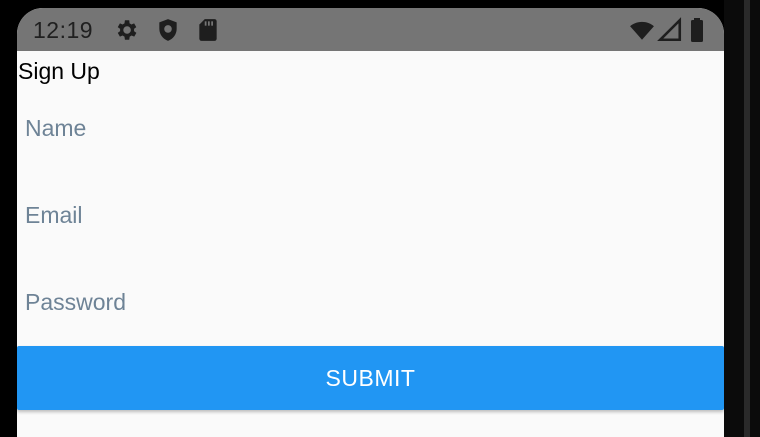 The height and width of the screenshot is (437, 760). What do you see at coordinates (697, 30) in the screenshot?
I see `battery-icon` at bounding box center [697, 30].